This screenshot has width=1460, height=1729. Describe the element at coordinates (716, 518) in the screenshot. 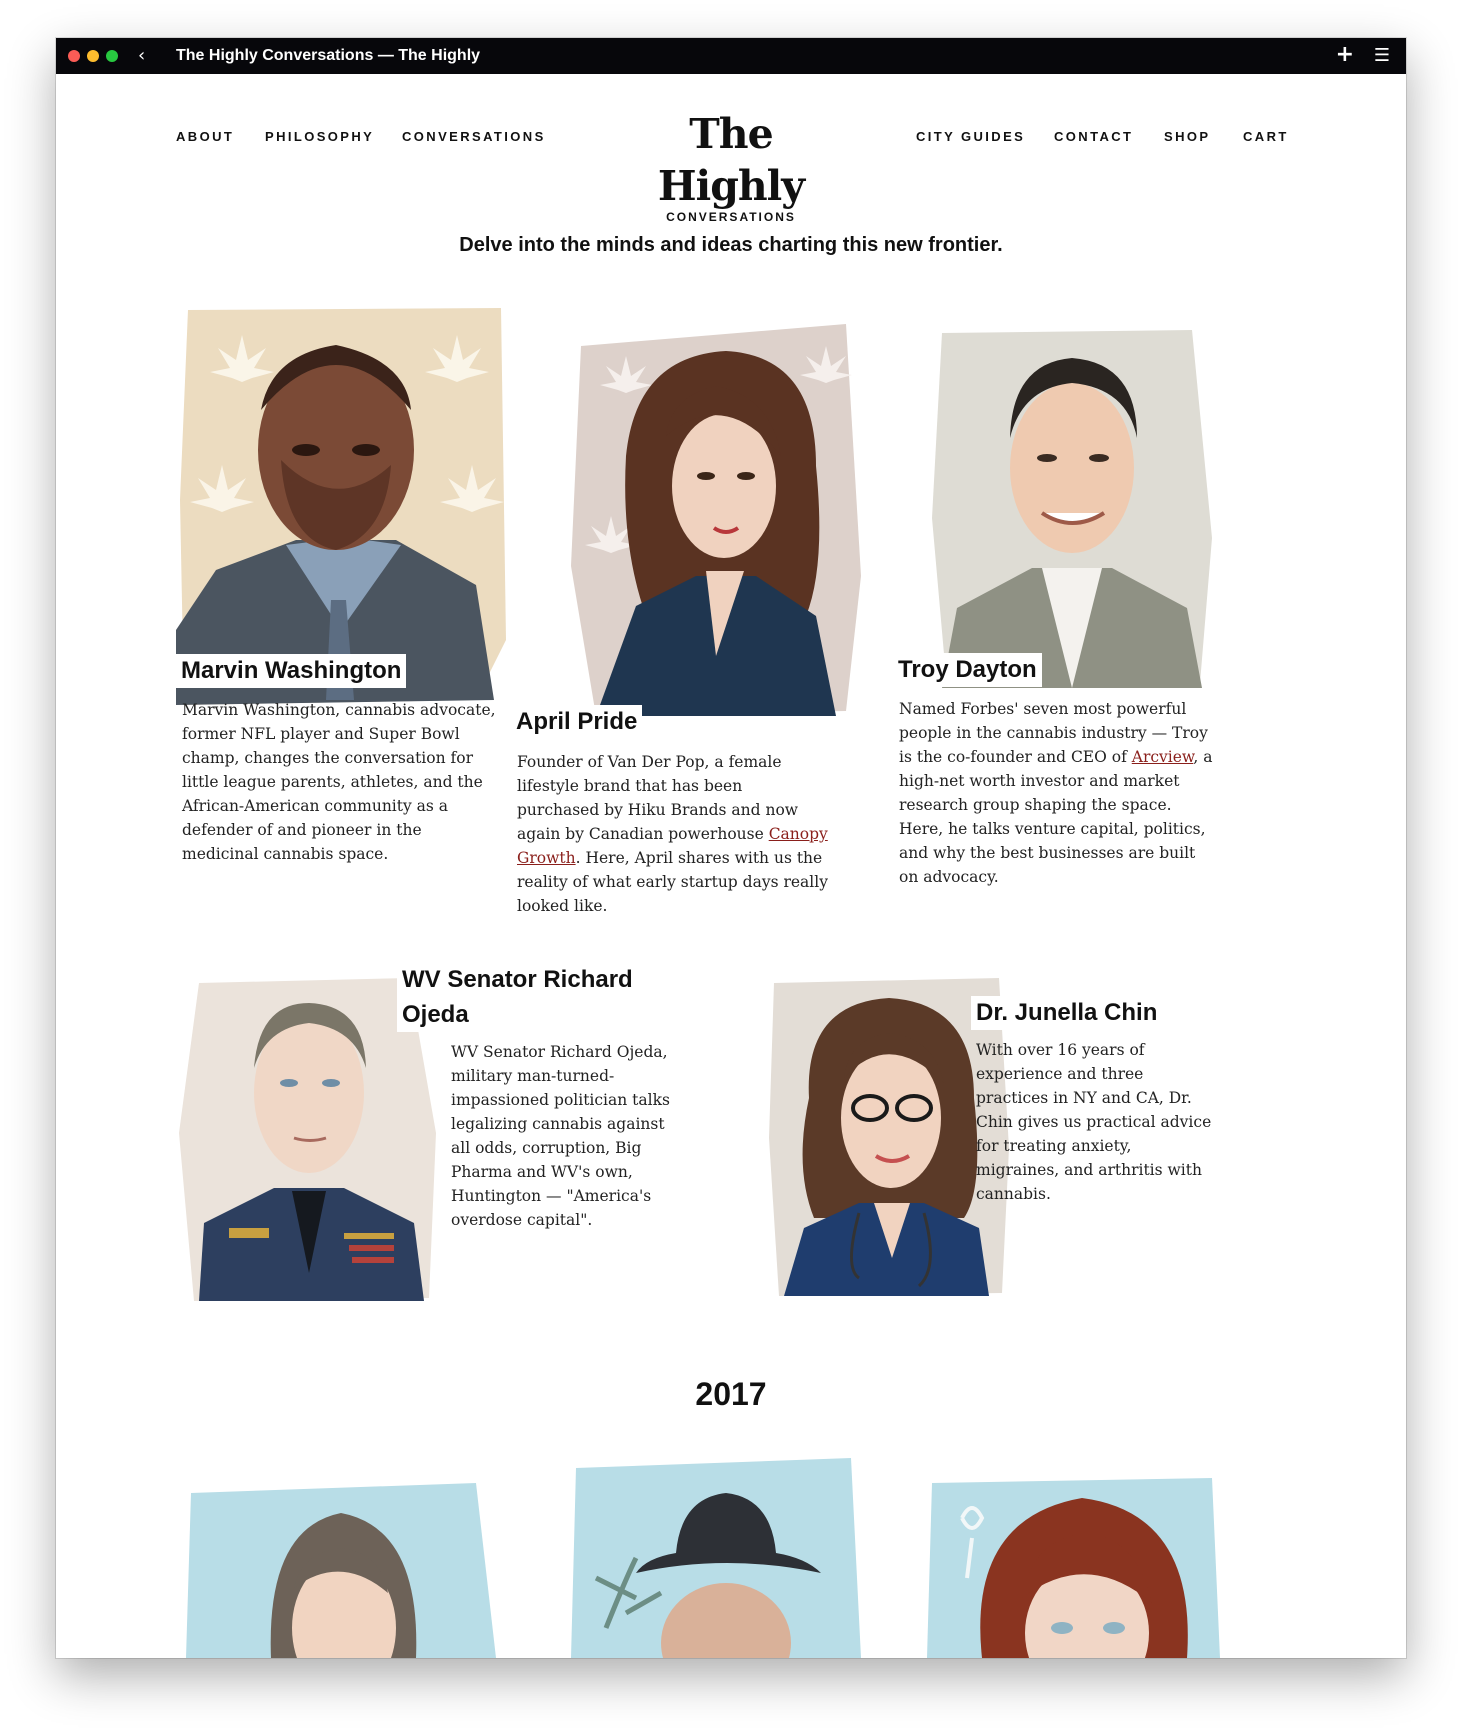

I see `portrait-april-pride` at that location.